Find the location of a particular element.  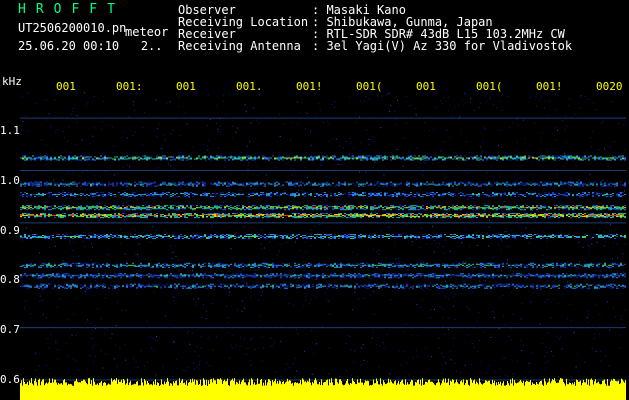

y-tick: 0.9 is located at coordinates (10, 230).